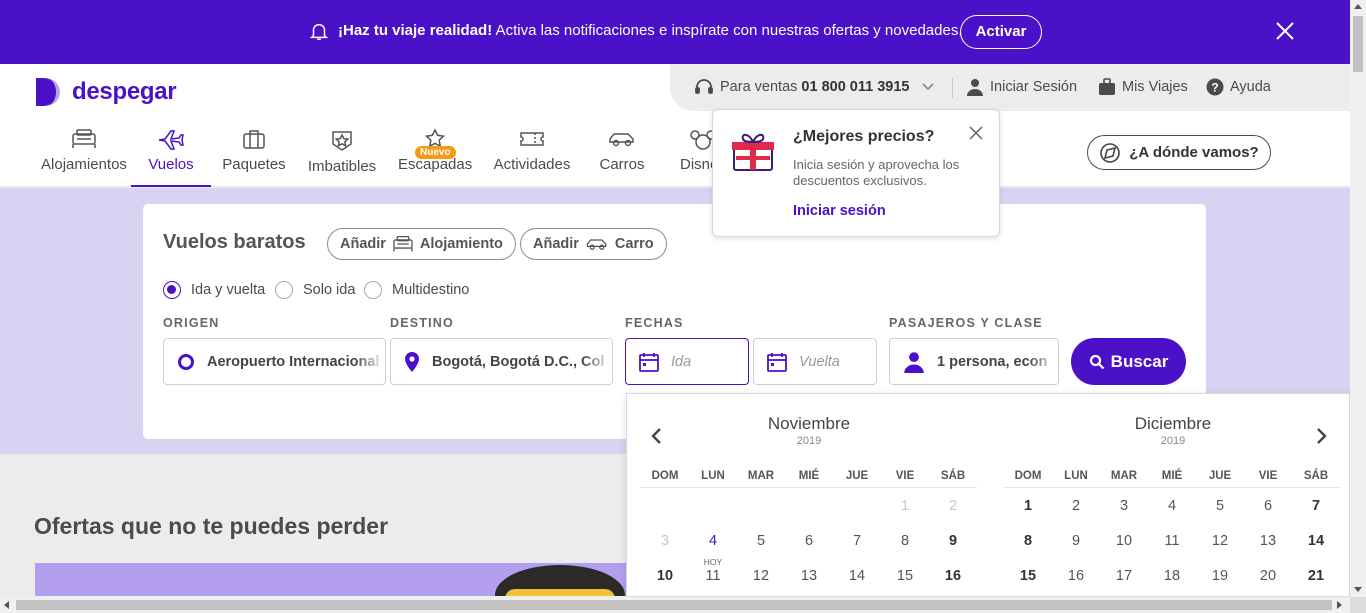  Describe the element at coordinates (1172, 576) in the screenshot. I see `day-cell: 18` at that location.